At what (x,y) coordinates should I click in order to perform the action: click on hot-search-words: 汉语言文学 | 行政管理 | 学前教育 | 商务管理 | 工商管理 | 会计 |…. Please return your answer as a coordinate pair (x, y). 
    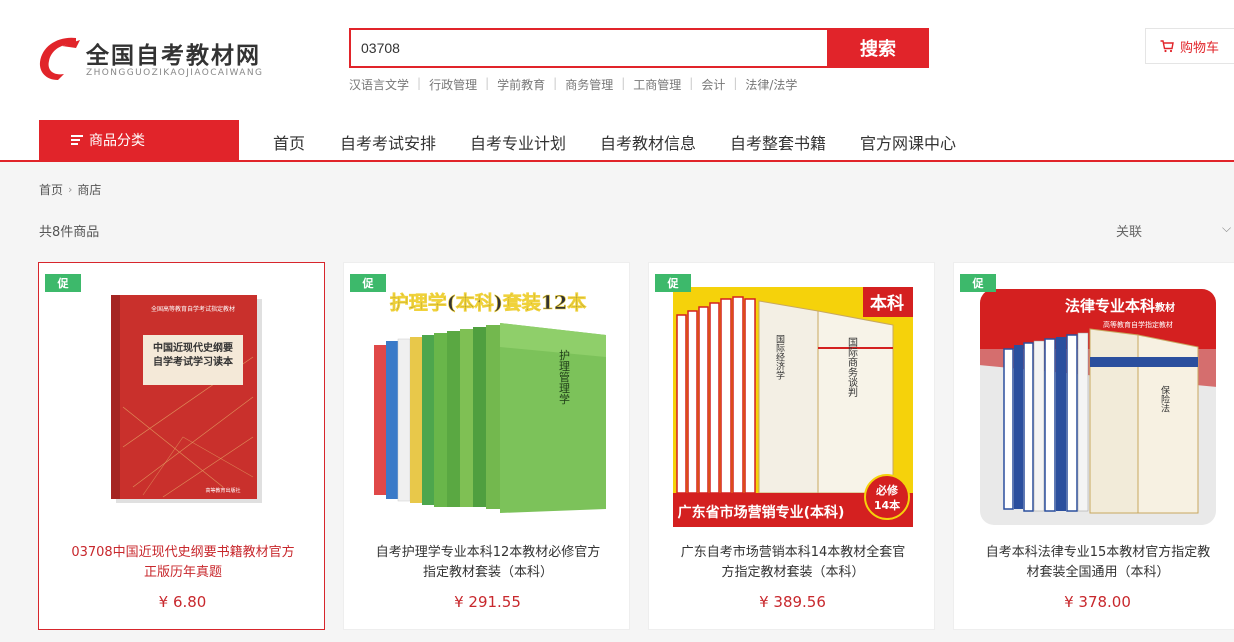
    Looking at the image, I should click on (573, 84).